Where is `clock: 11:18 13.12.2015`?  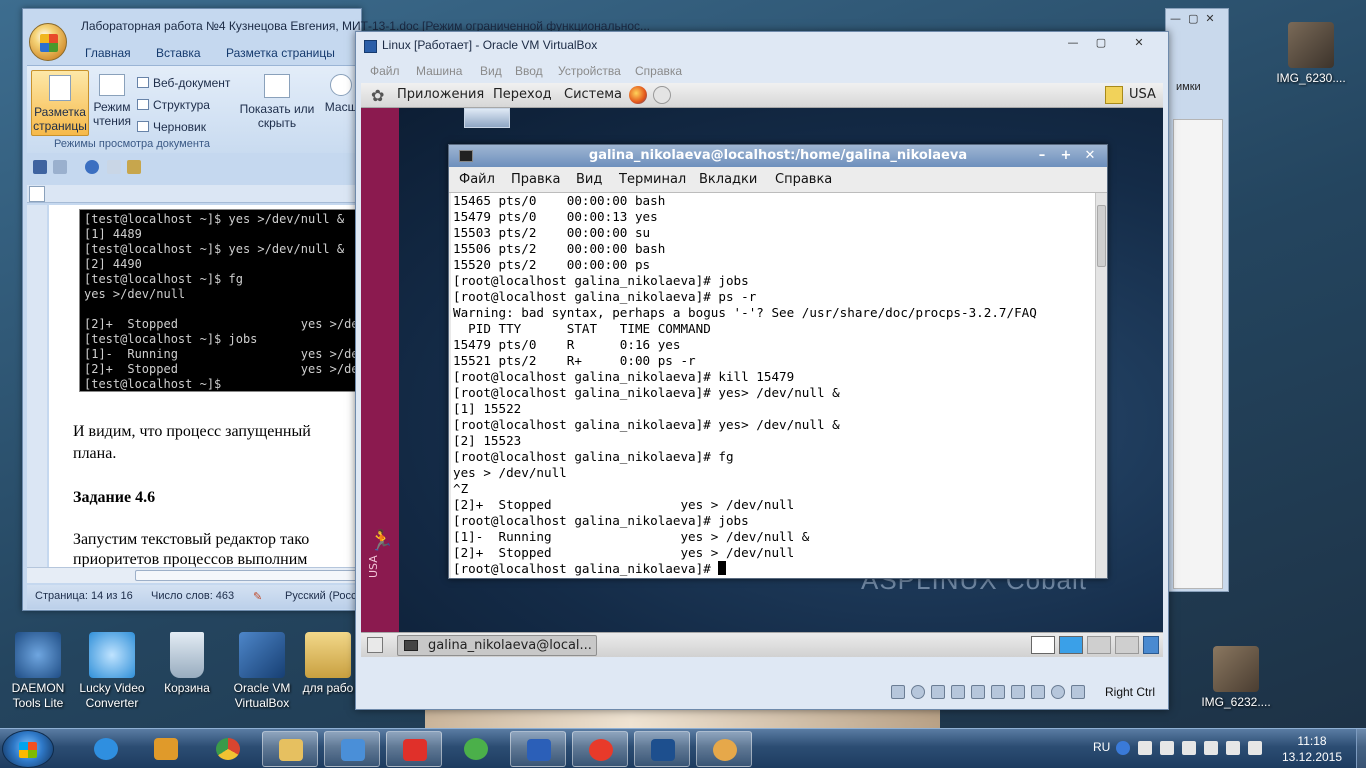
clock: 11:18 13.12.2015 is located at coordinates (1312, 749).